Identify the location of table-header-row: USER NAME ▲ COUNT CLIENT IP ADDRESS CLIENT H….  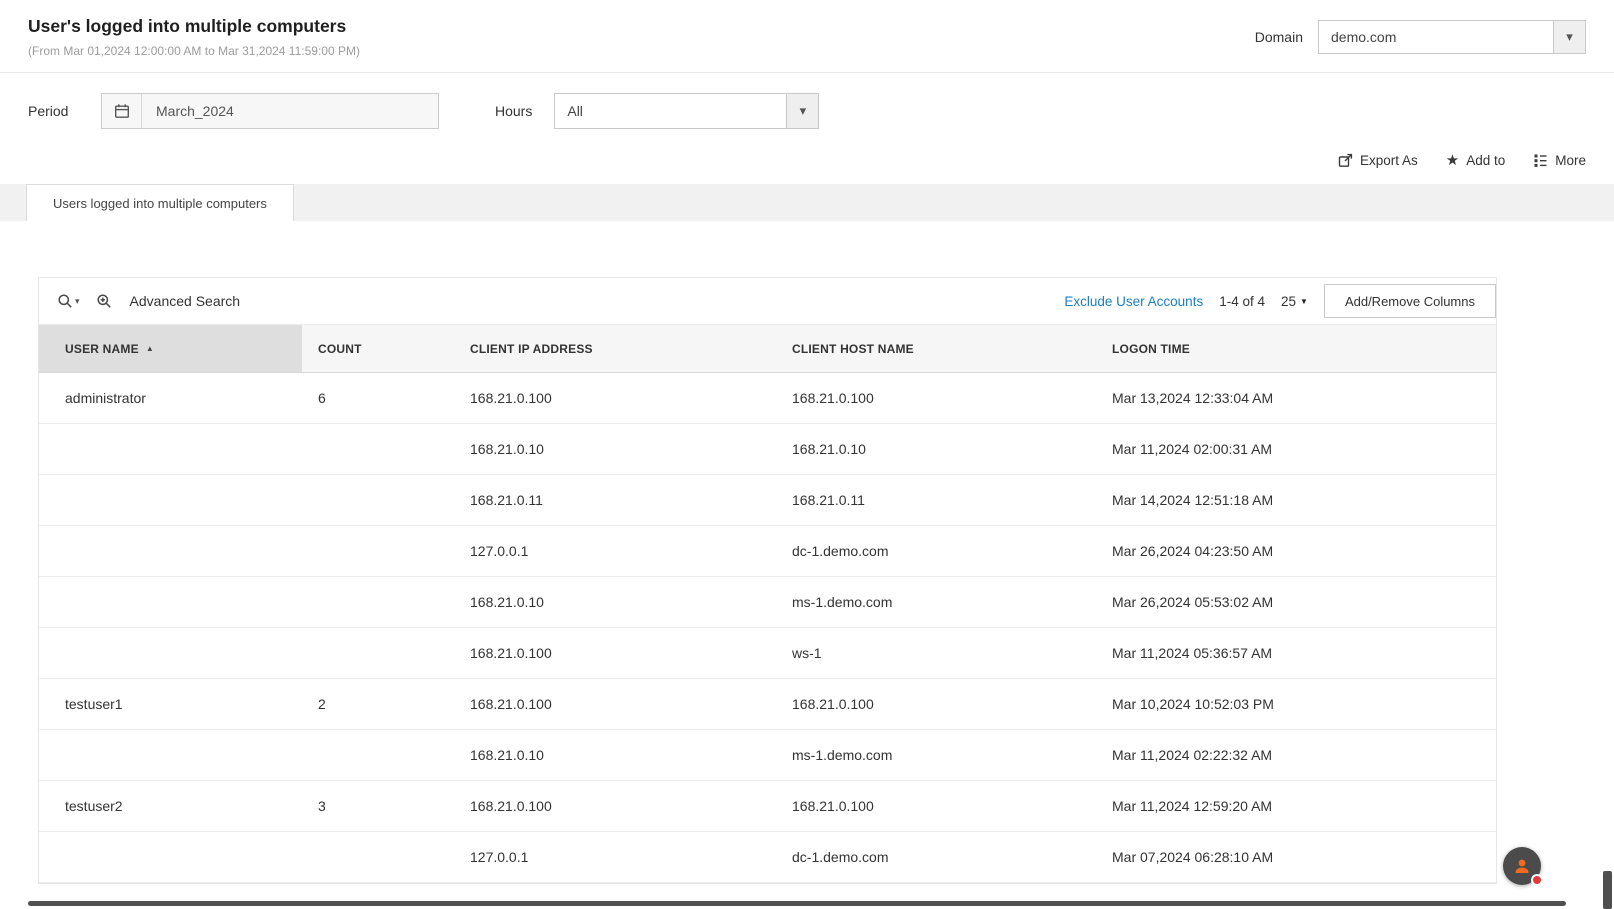
(767, 348).